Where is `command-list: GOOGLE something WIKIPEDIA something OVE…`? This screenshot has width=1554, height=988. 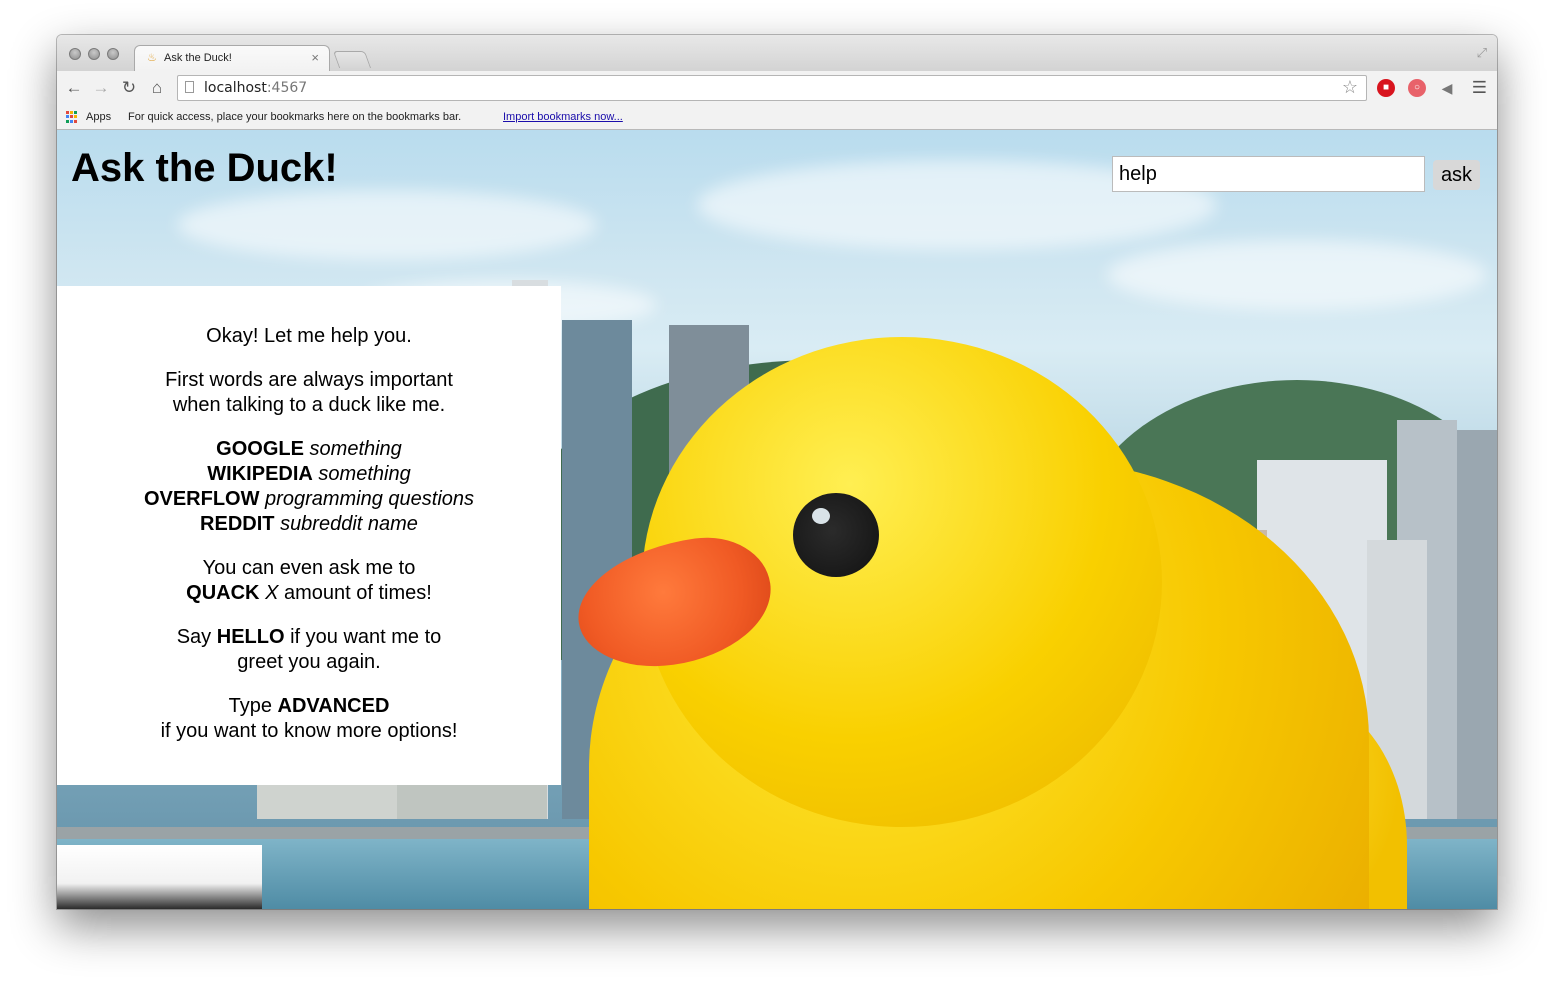 command-list: GOOGLE something WIKIPEDIA something OVE… is located at coordinates (309, 487).